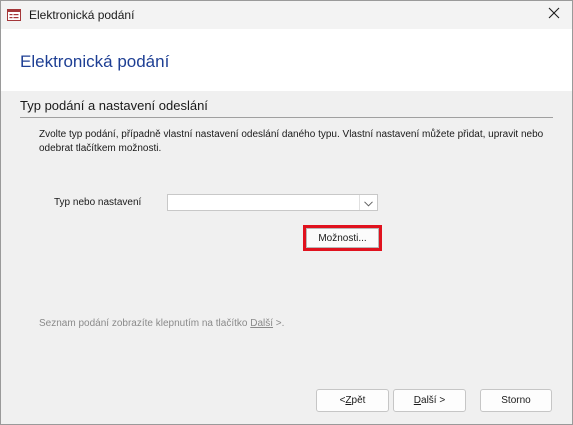 The width and height of the screenshot is (573, 425). What do you see at coordinates (272, 202) in the screenshot?
I see `type-select` at bounding box center [272, 202].